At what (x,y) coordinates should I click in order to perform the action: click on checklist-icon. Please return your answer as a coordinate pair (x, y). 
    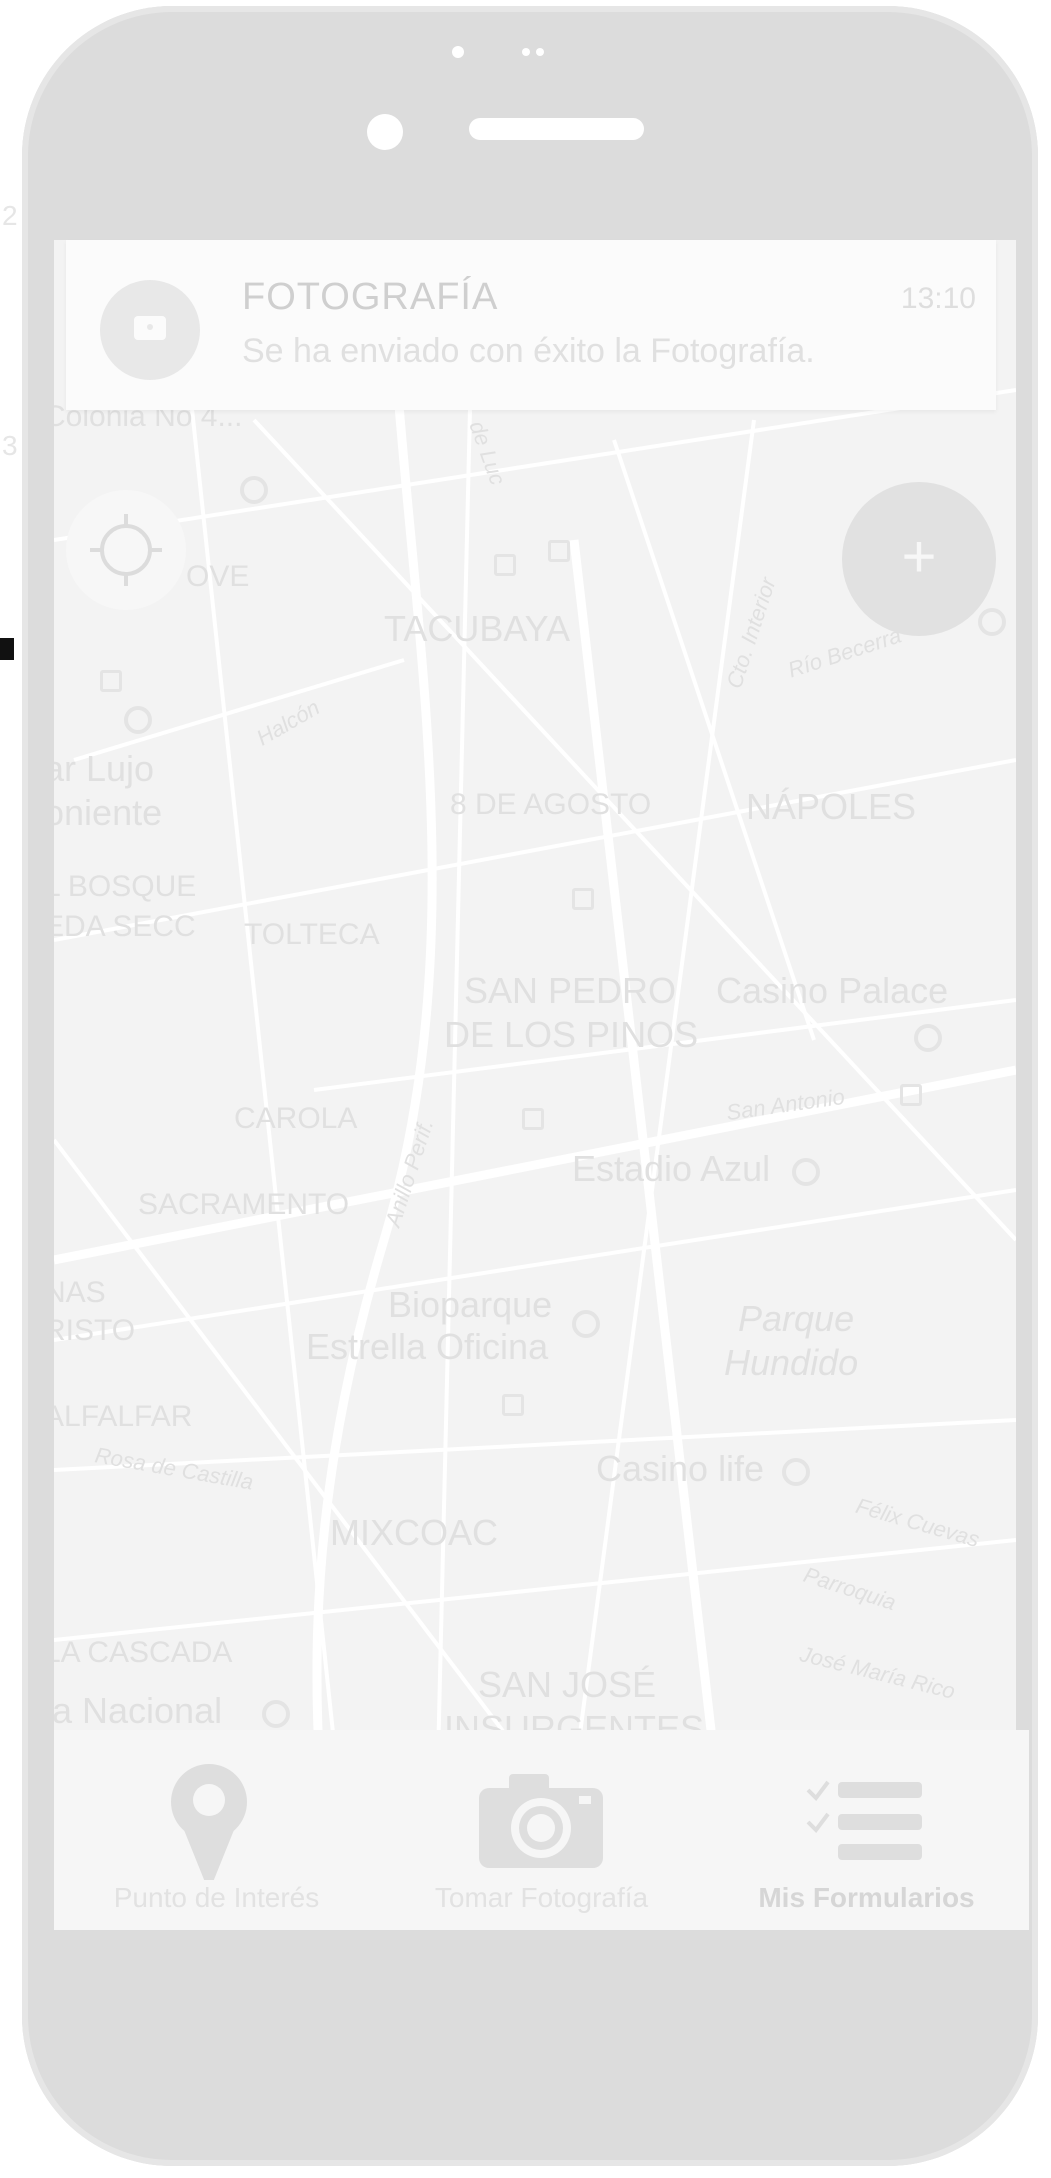
    Looking at the image, I should click on (864, 1820).